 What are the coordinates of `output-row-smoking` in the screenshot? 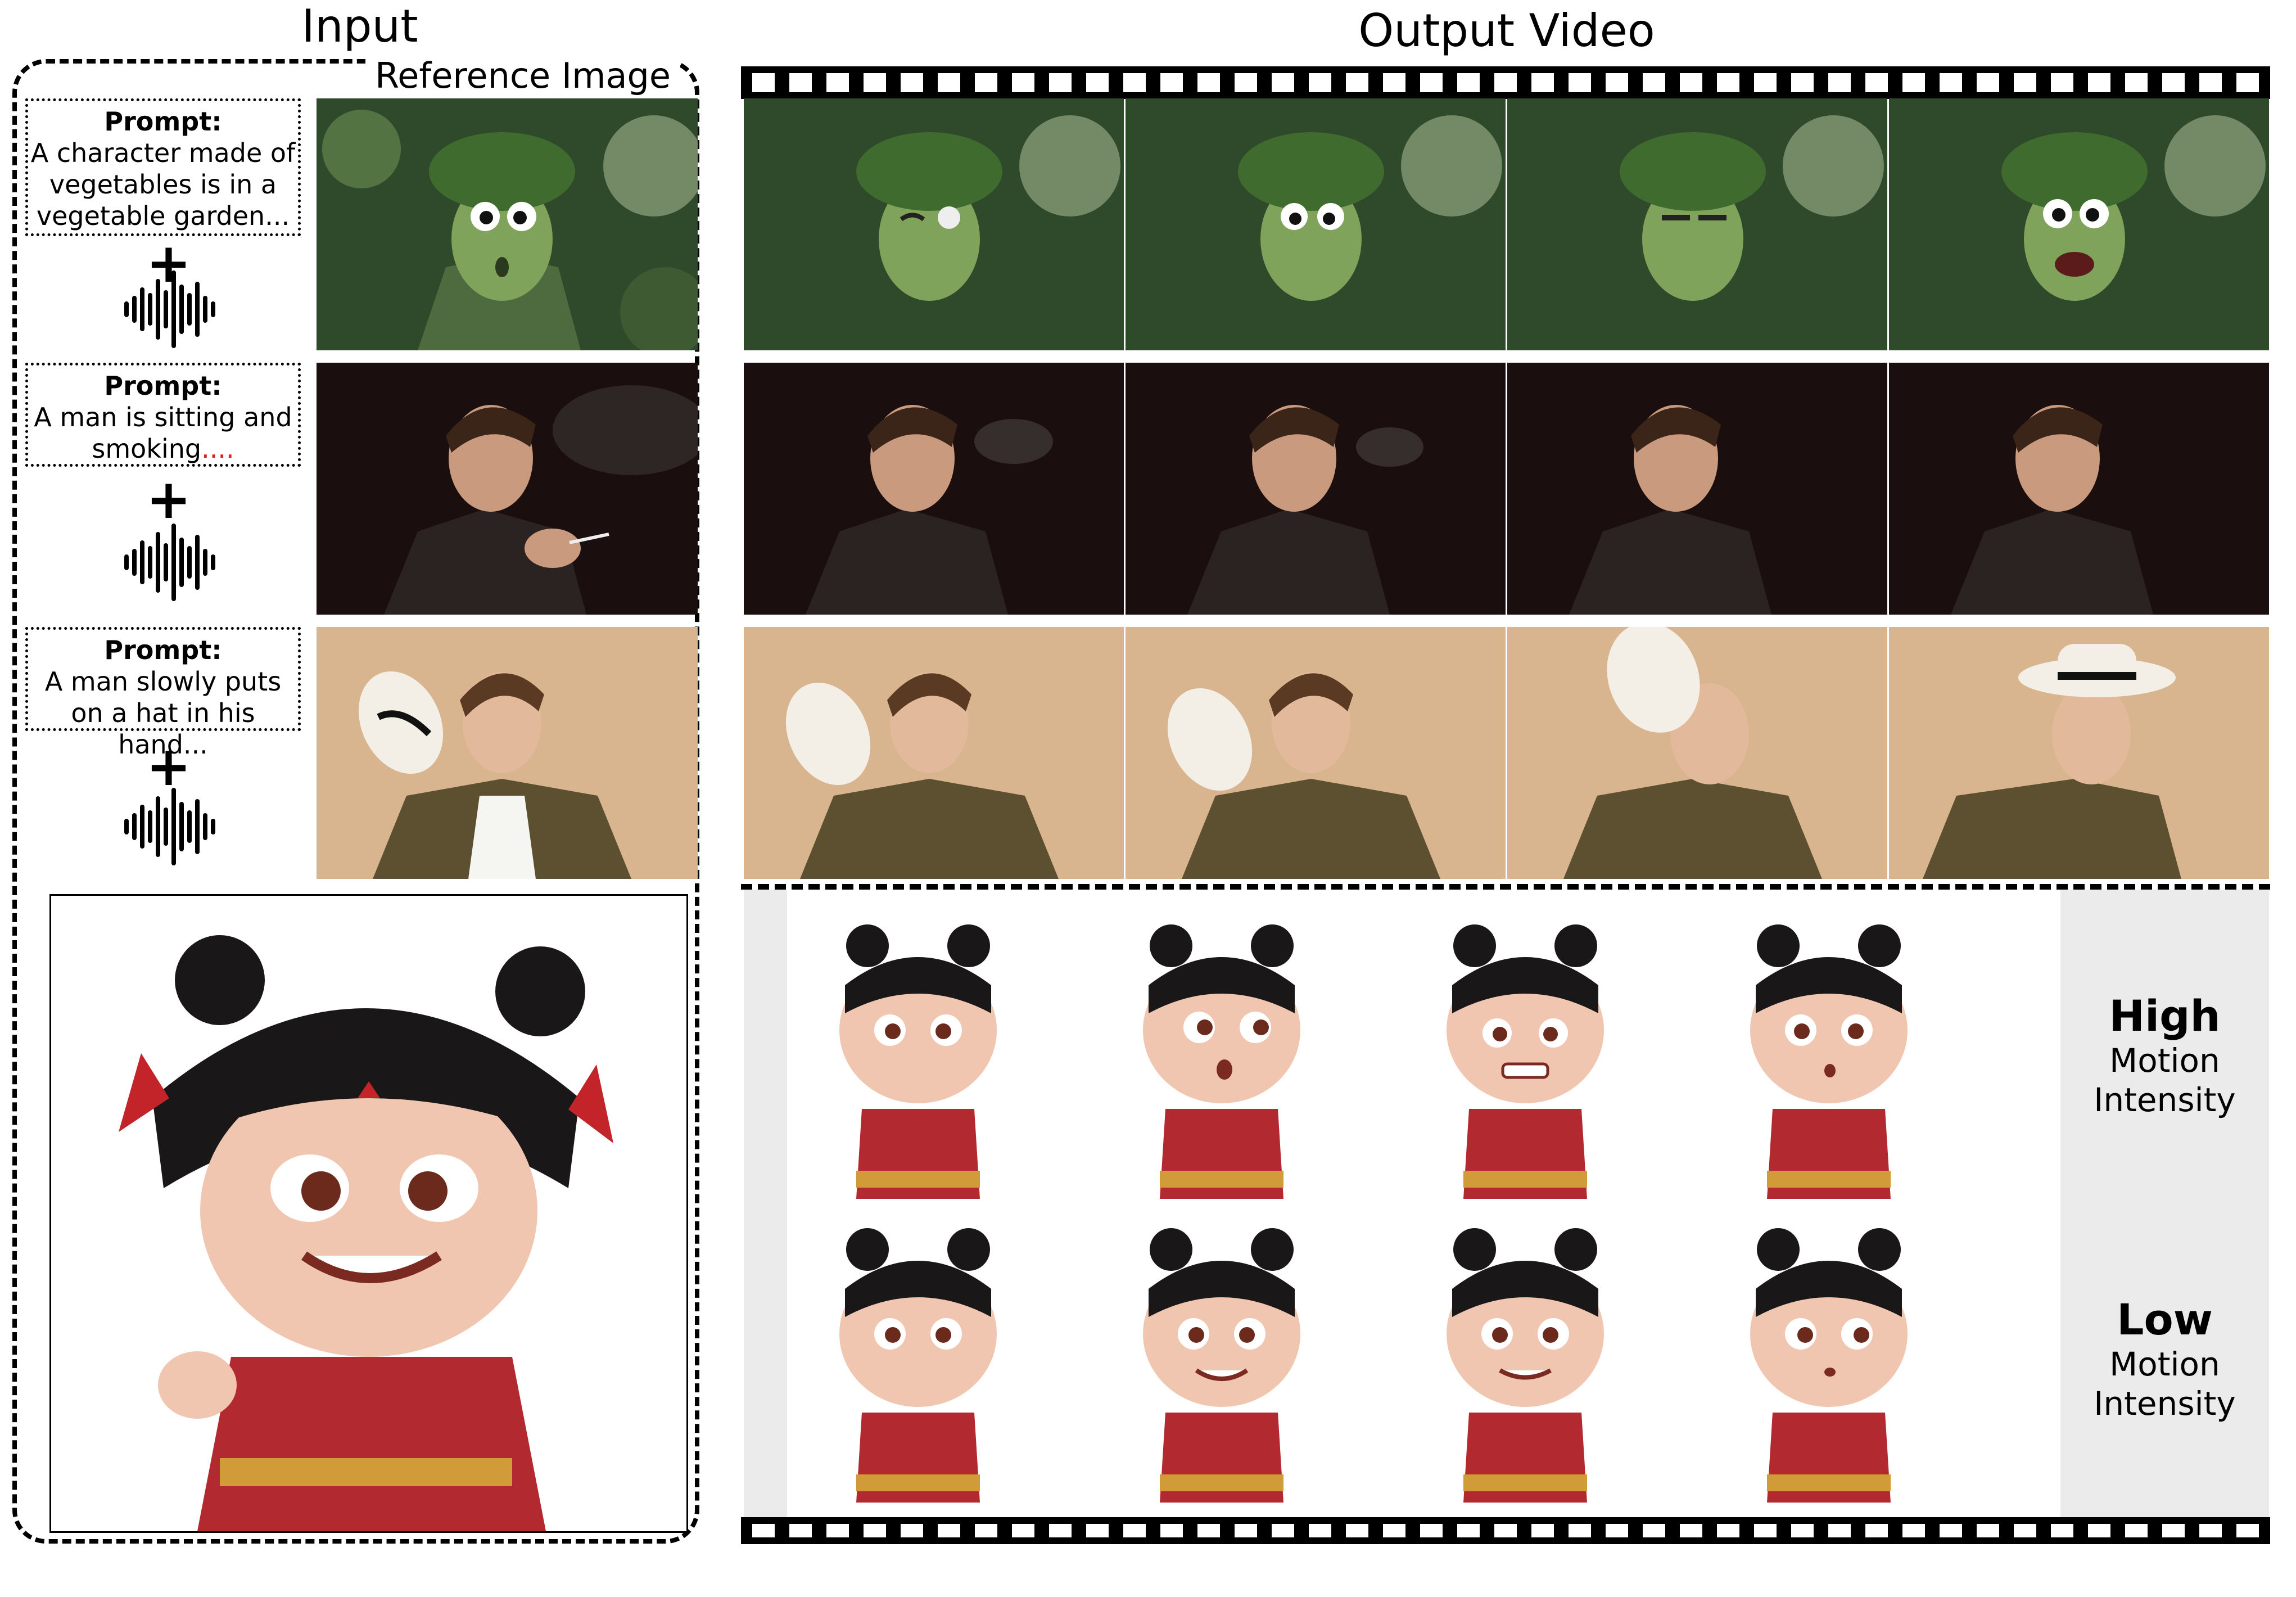 It's located at (1506, 489).